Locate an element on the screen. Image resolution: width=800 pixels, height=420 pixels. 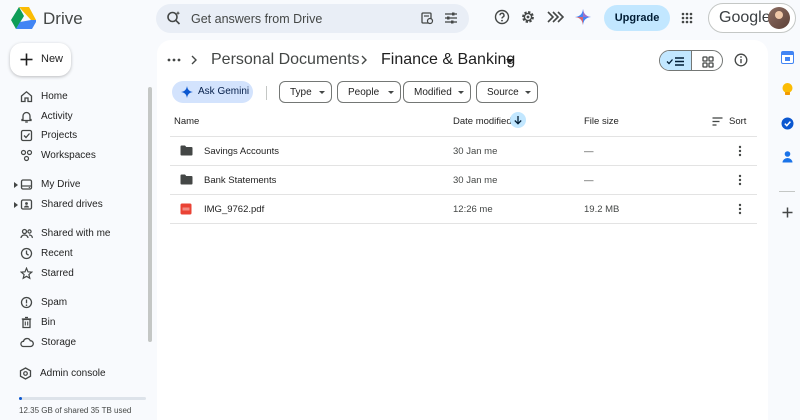
checkbox-icon is located at coordinates (26, 135).